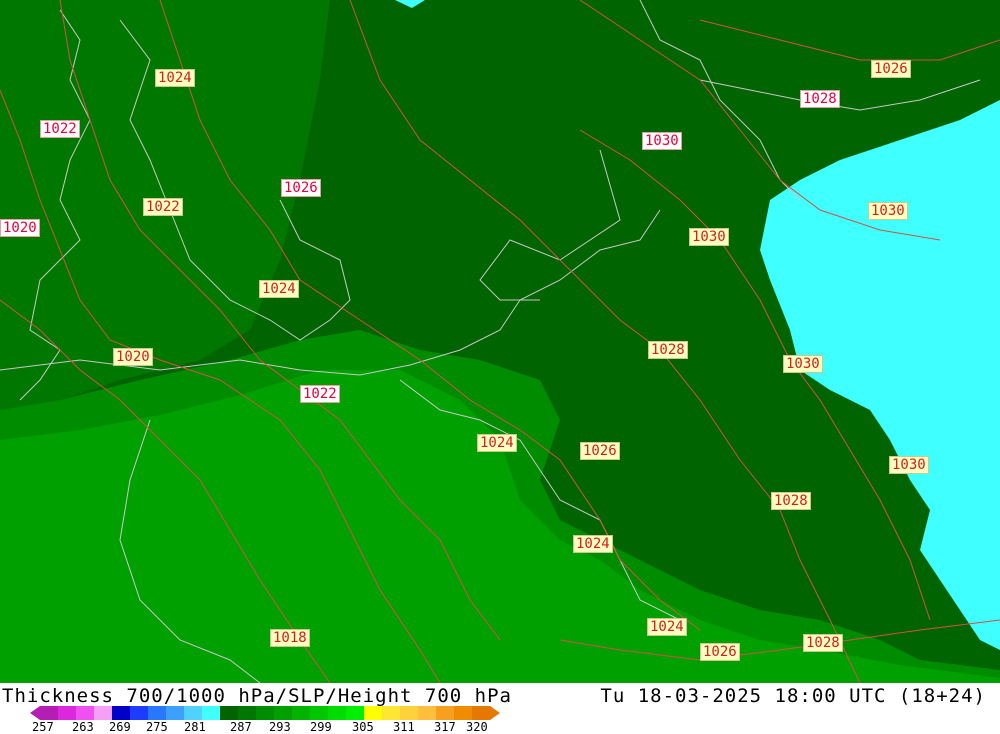 The image size is (1000, 734). I want to click on colorbar-tick: 320, so click(477, 727).